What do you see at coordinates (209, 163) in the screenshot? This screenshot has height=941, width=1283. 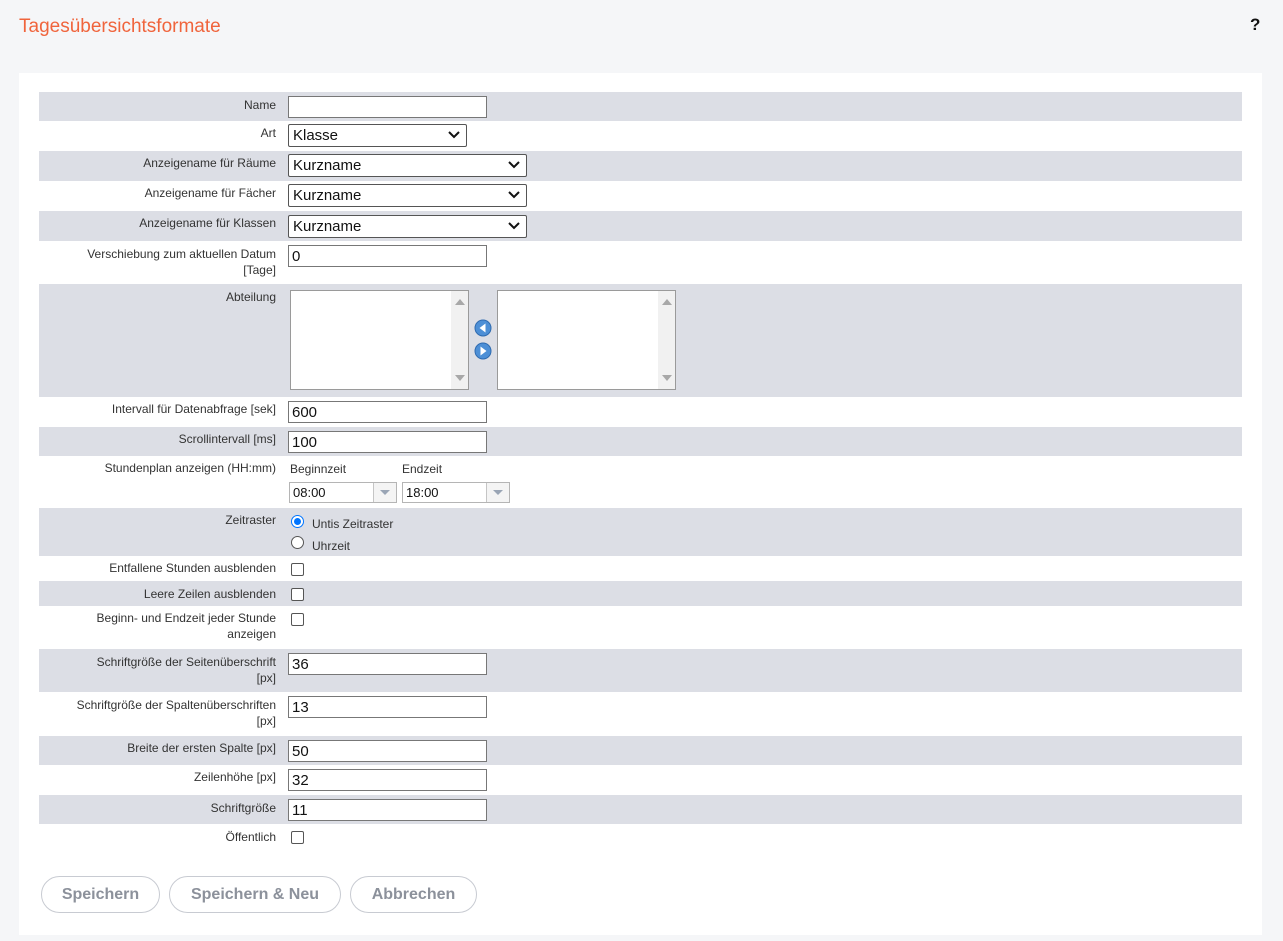 I see `raeume-label: Anzeigename für Räume` at bounding box center [209, 163].